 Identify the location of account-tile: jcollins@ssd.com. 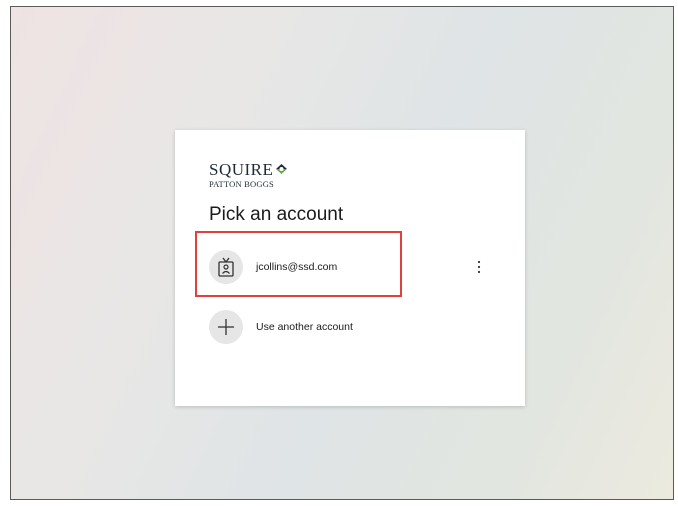
(349, 267).